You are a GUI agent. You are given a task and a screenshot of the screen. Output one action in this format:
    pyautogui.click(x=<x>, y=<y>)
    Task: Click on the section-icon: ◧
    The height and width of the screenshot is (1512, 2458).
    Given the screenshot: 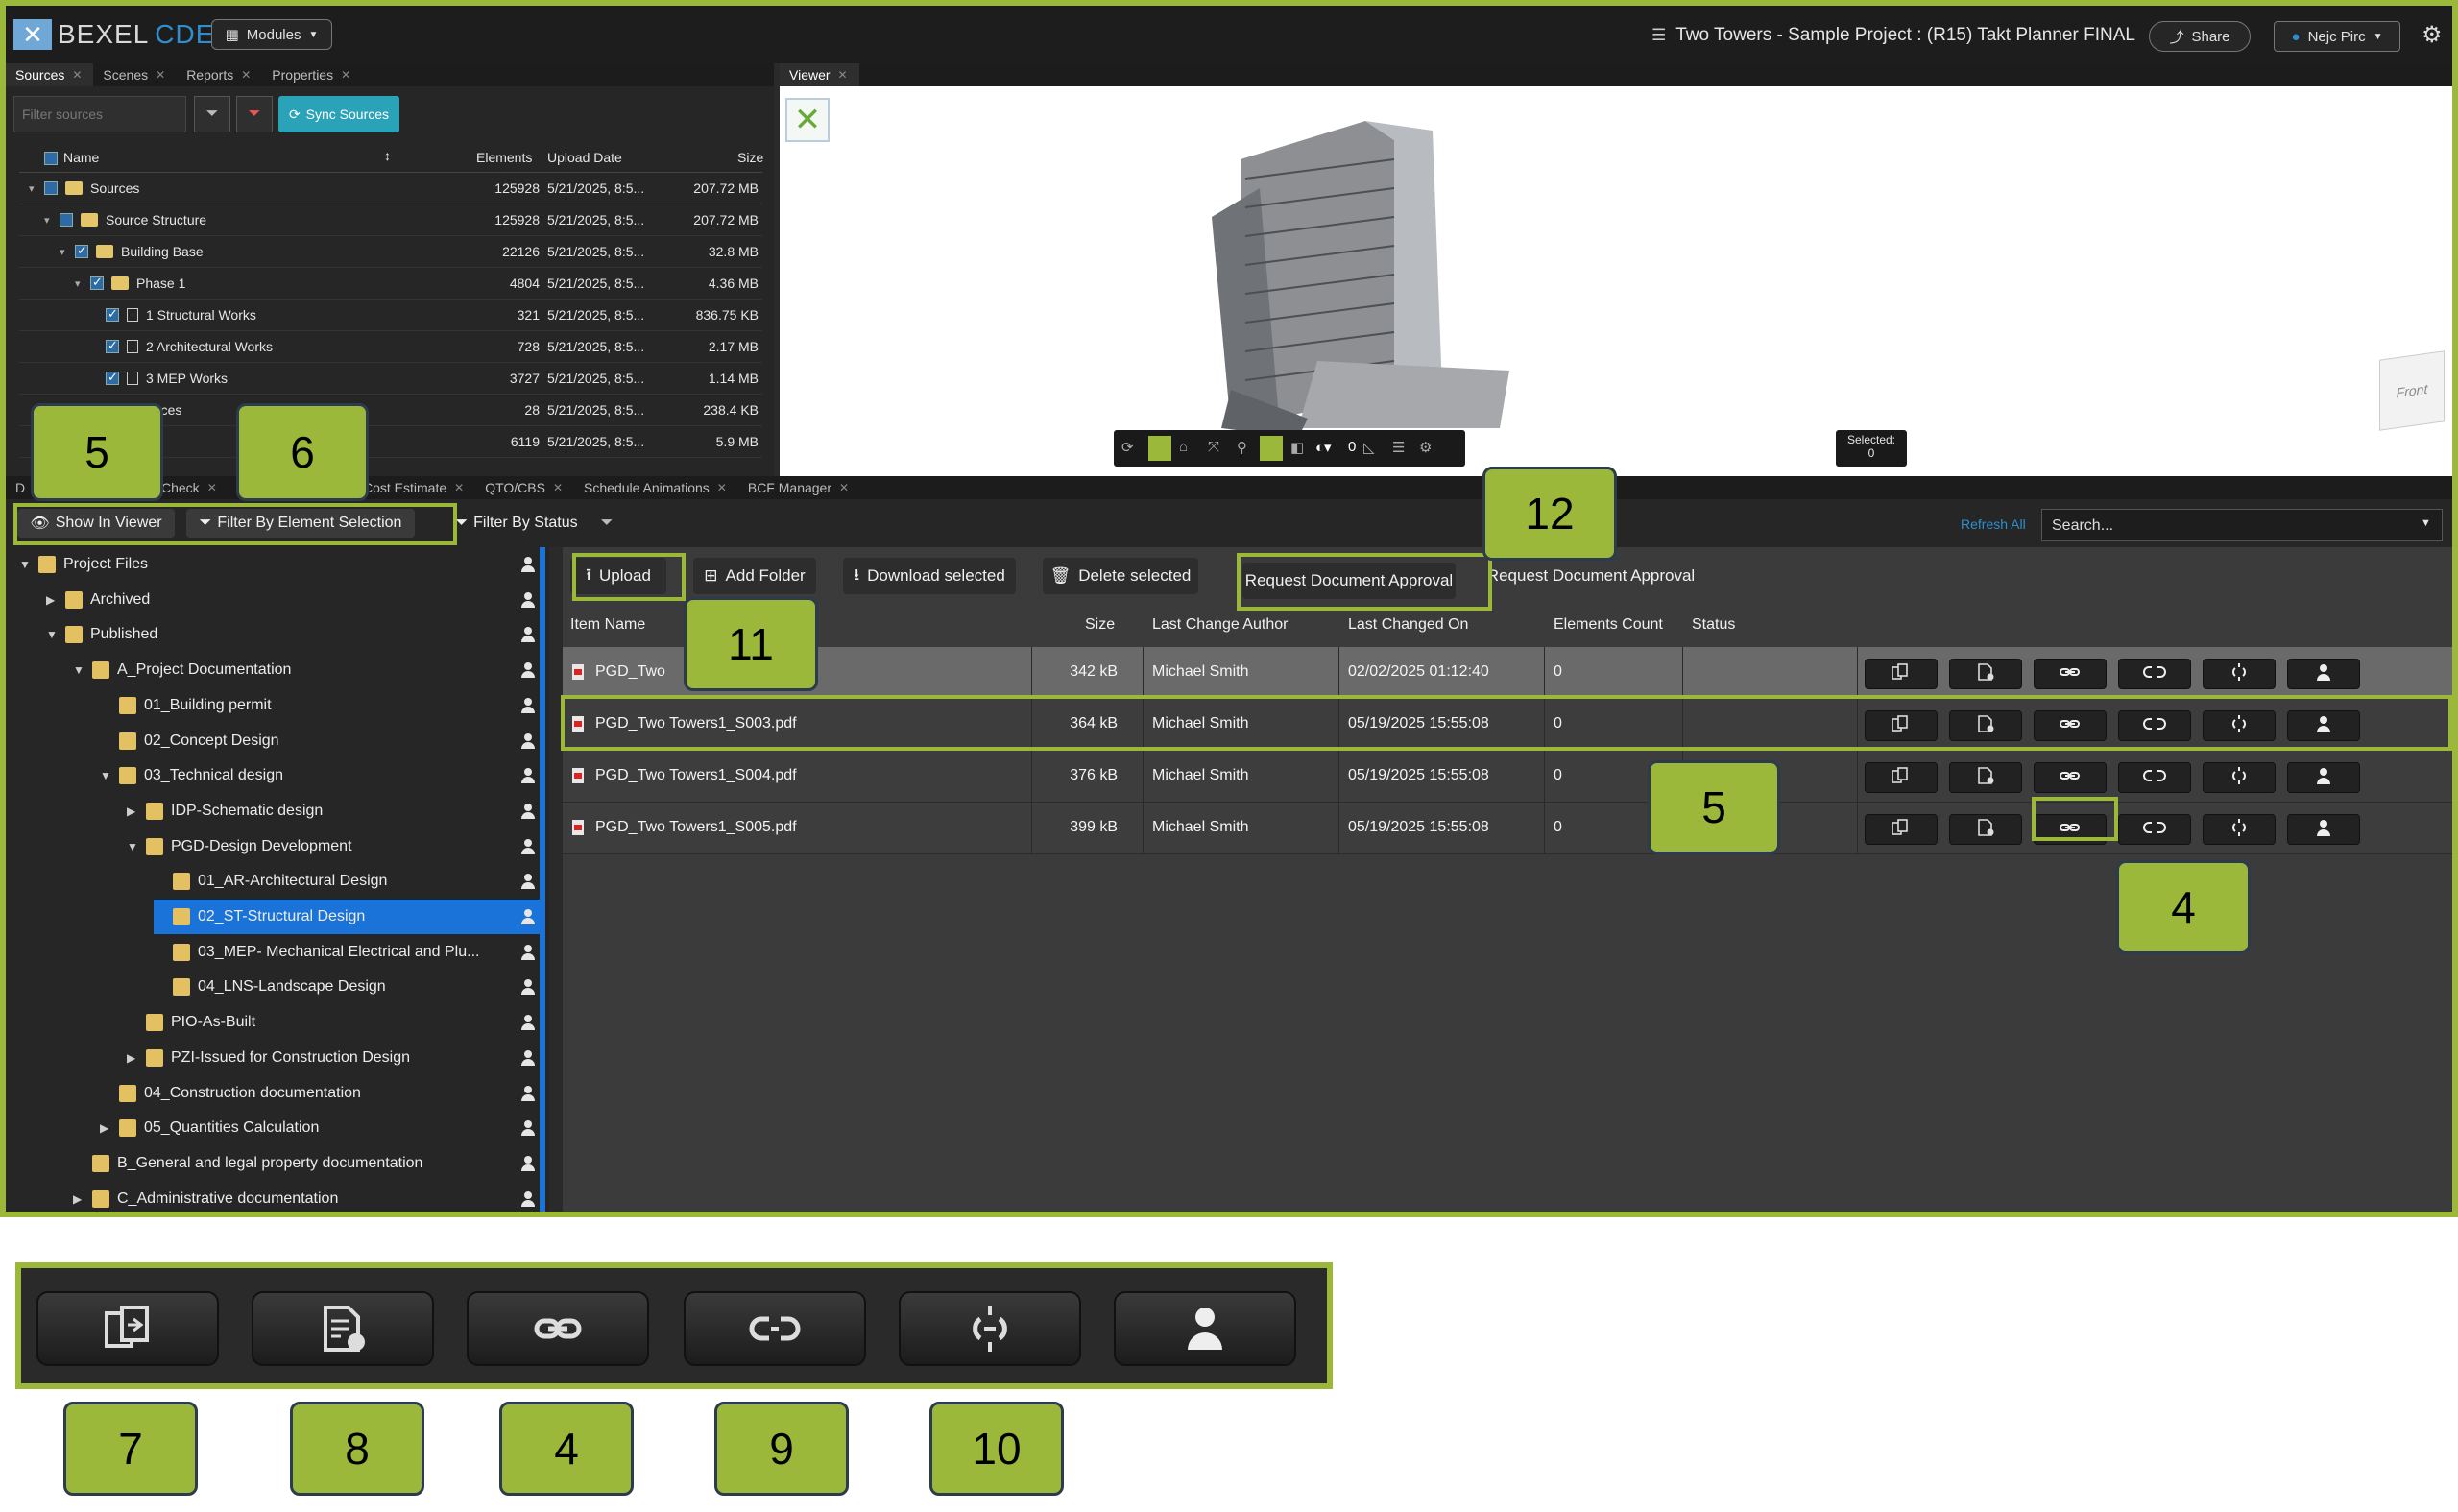 What is the action you would take?
    pyautogui.click(x=1297, y=447)
    